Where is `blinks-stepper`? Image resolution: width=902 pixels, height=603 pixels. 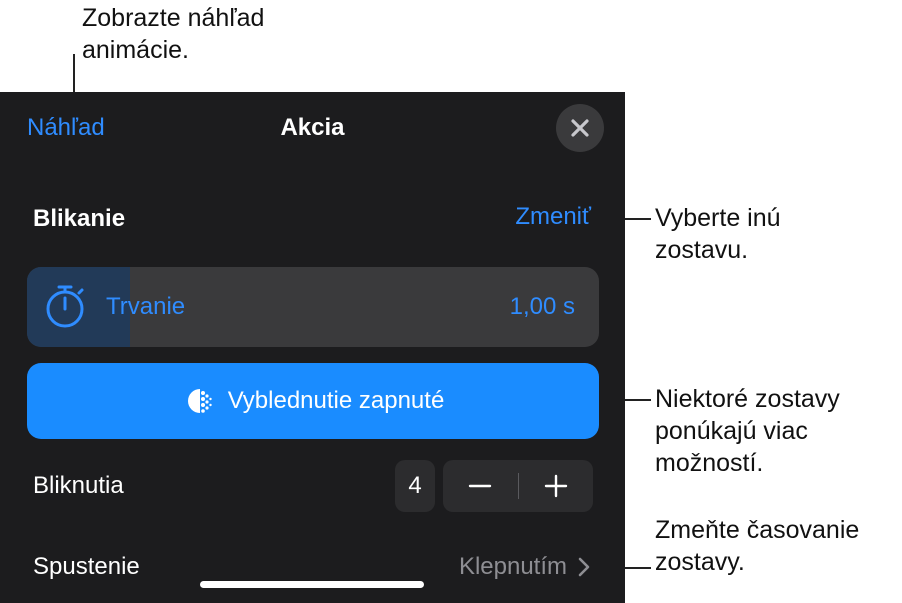
blinks-stepper is located at coordinates (518, 486).